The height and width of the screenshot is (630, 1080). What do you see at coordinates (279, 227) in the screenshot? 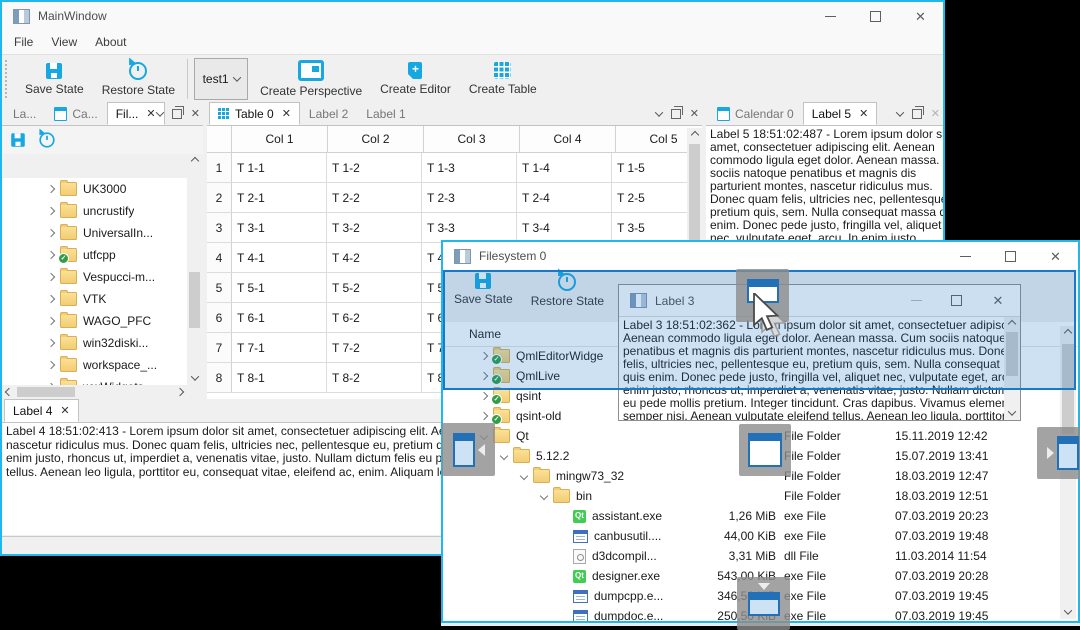
I see `table-cell: T 3-1` at bounding box center [279, 227].